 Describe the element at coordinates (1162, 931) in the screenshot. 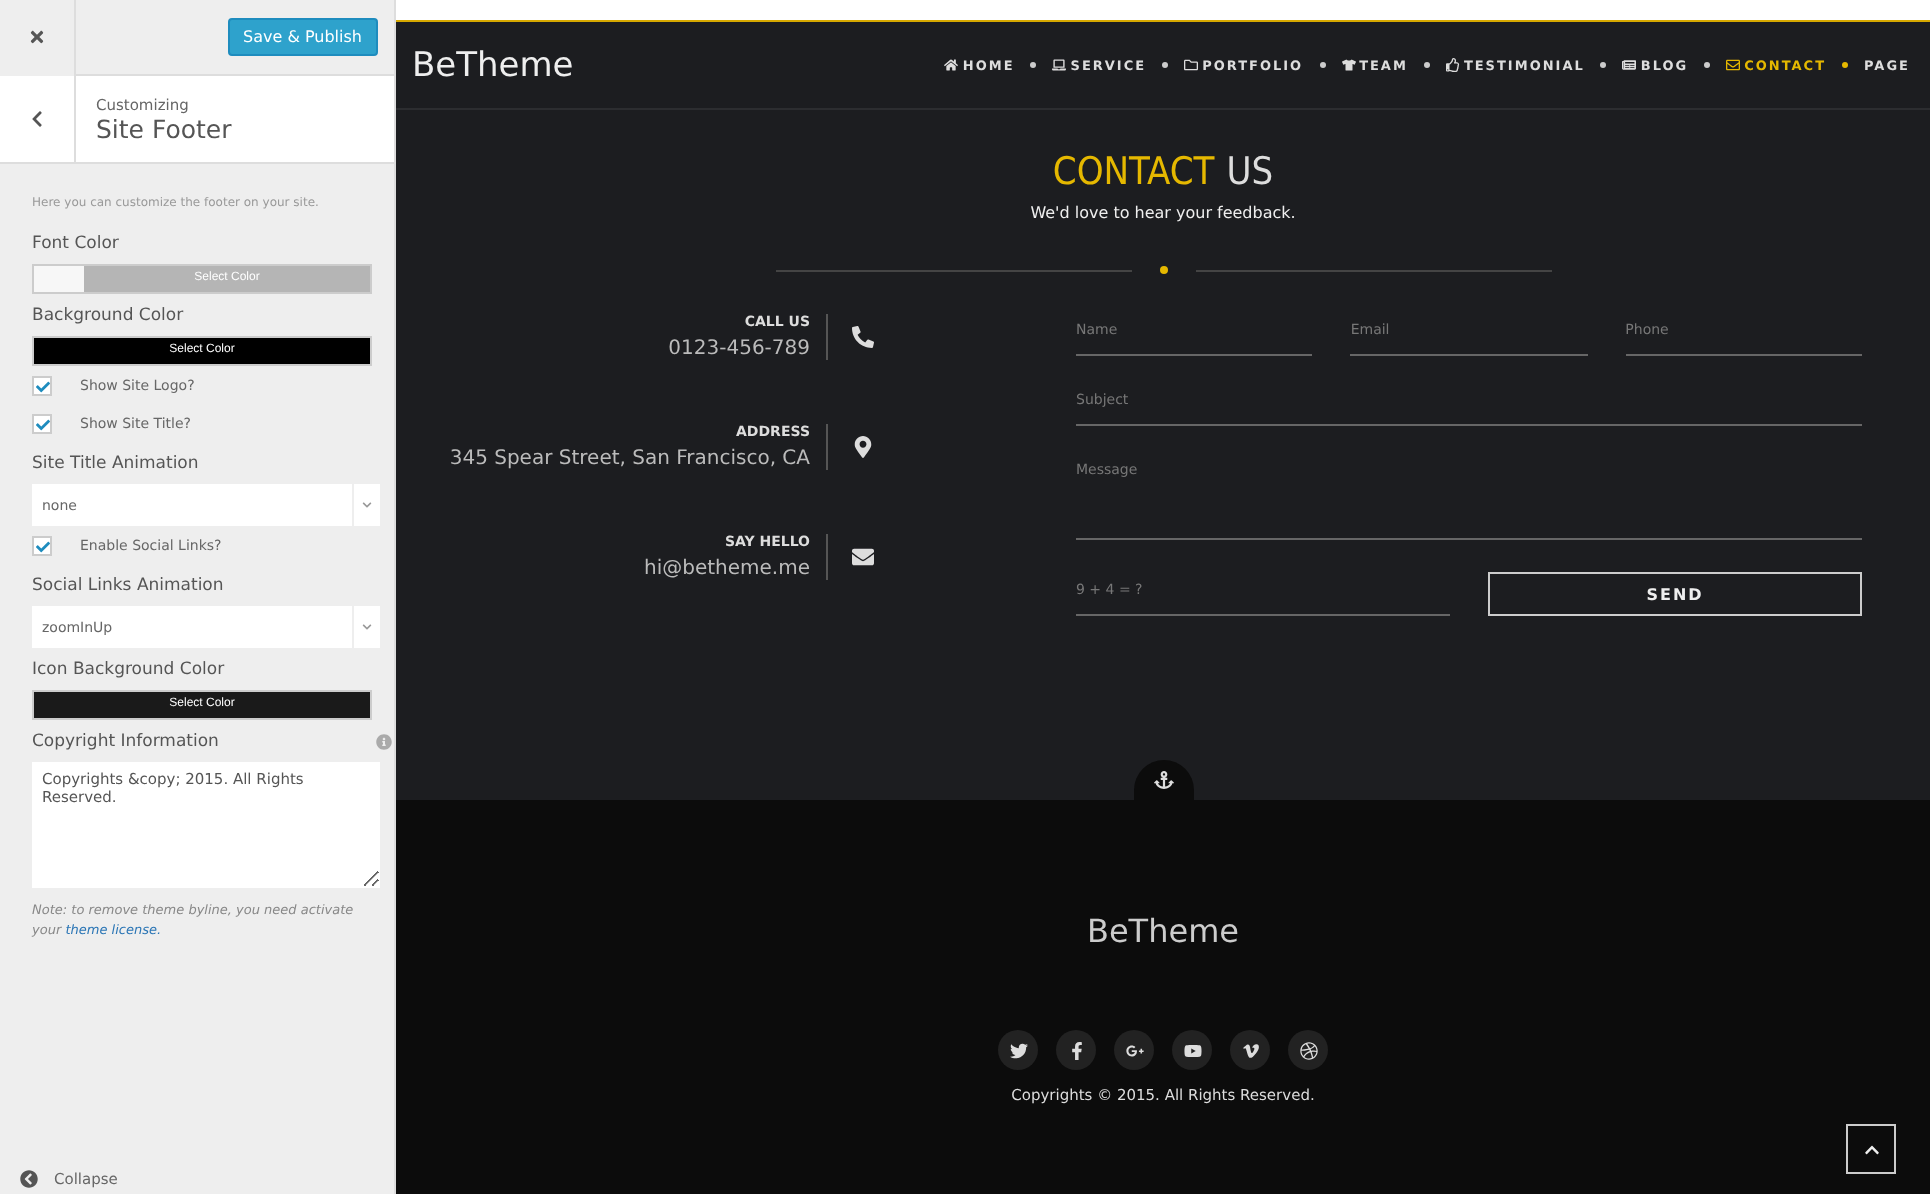

I see `footer-logo: BeTheme` at that location.